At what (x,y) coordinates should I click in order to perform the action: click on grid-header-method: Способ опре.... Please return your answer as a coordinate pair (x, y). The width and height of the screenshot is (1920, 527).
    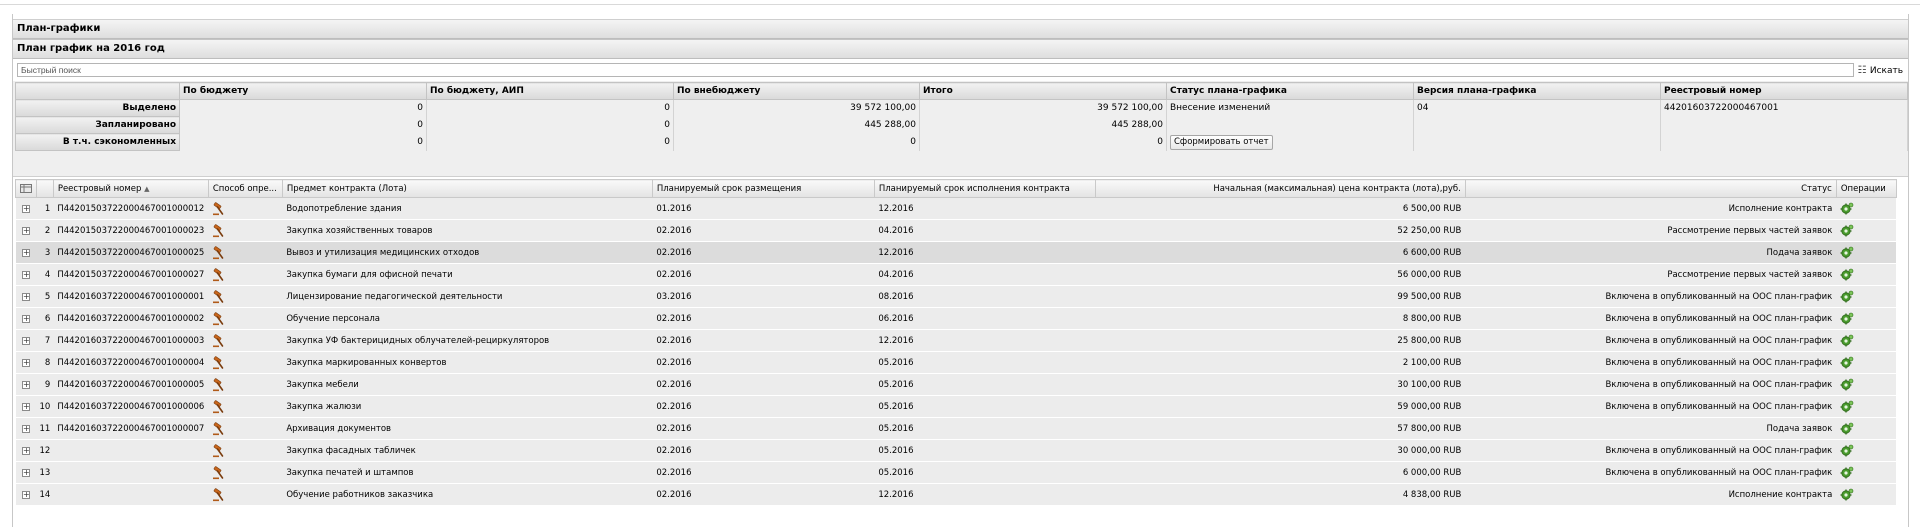
    Looking at the image, I should click on (245, 188).